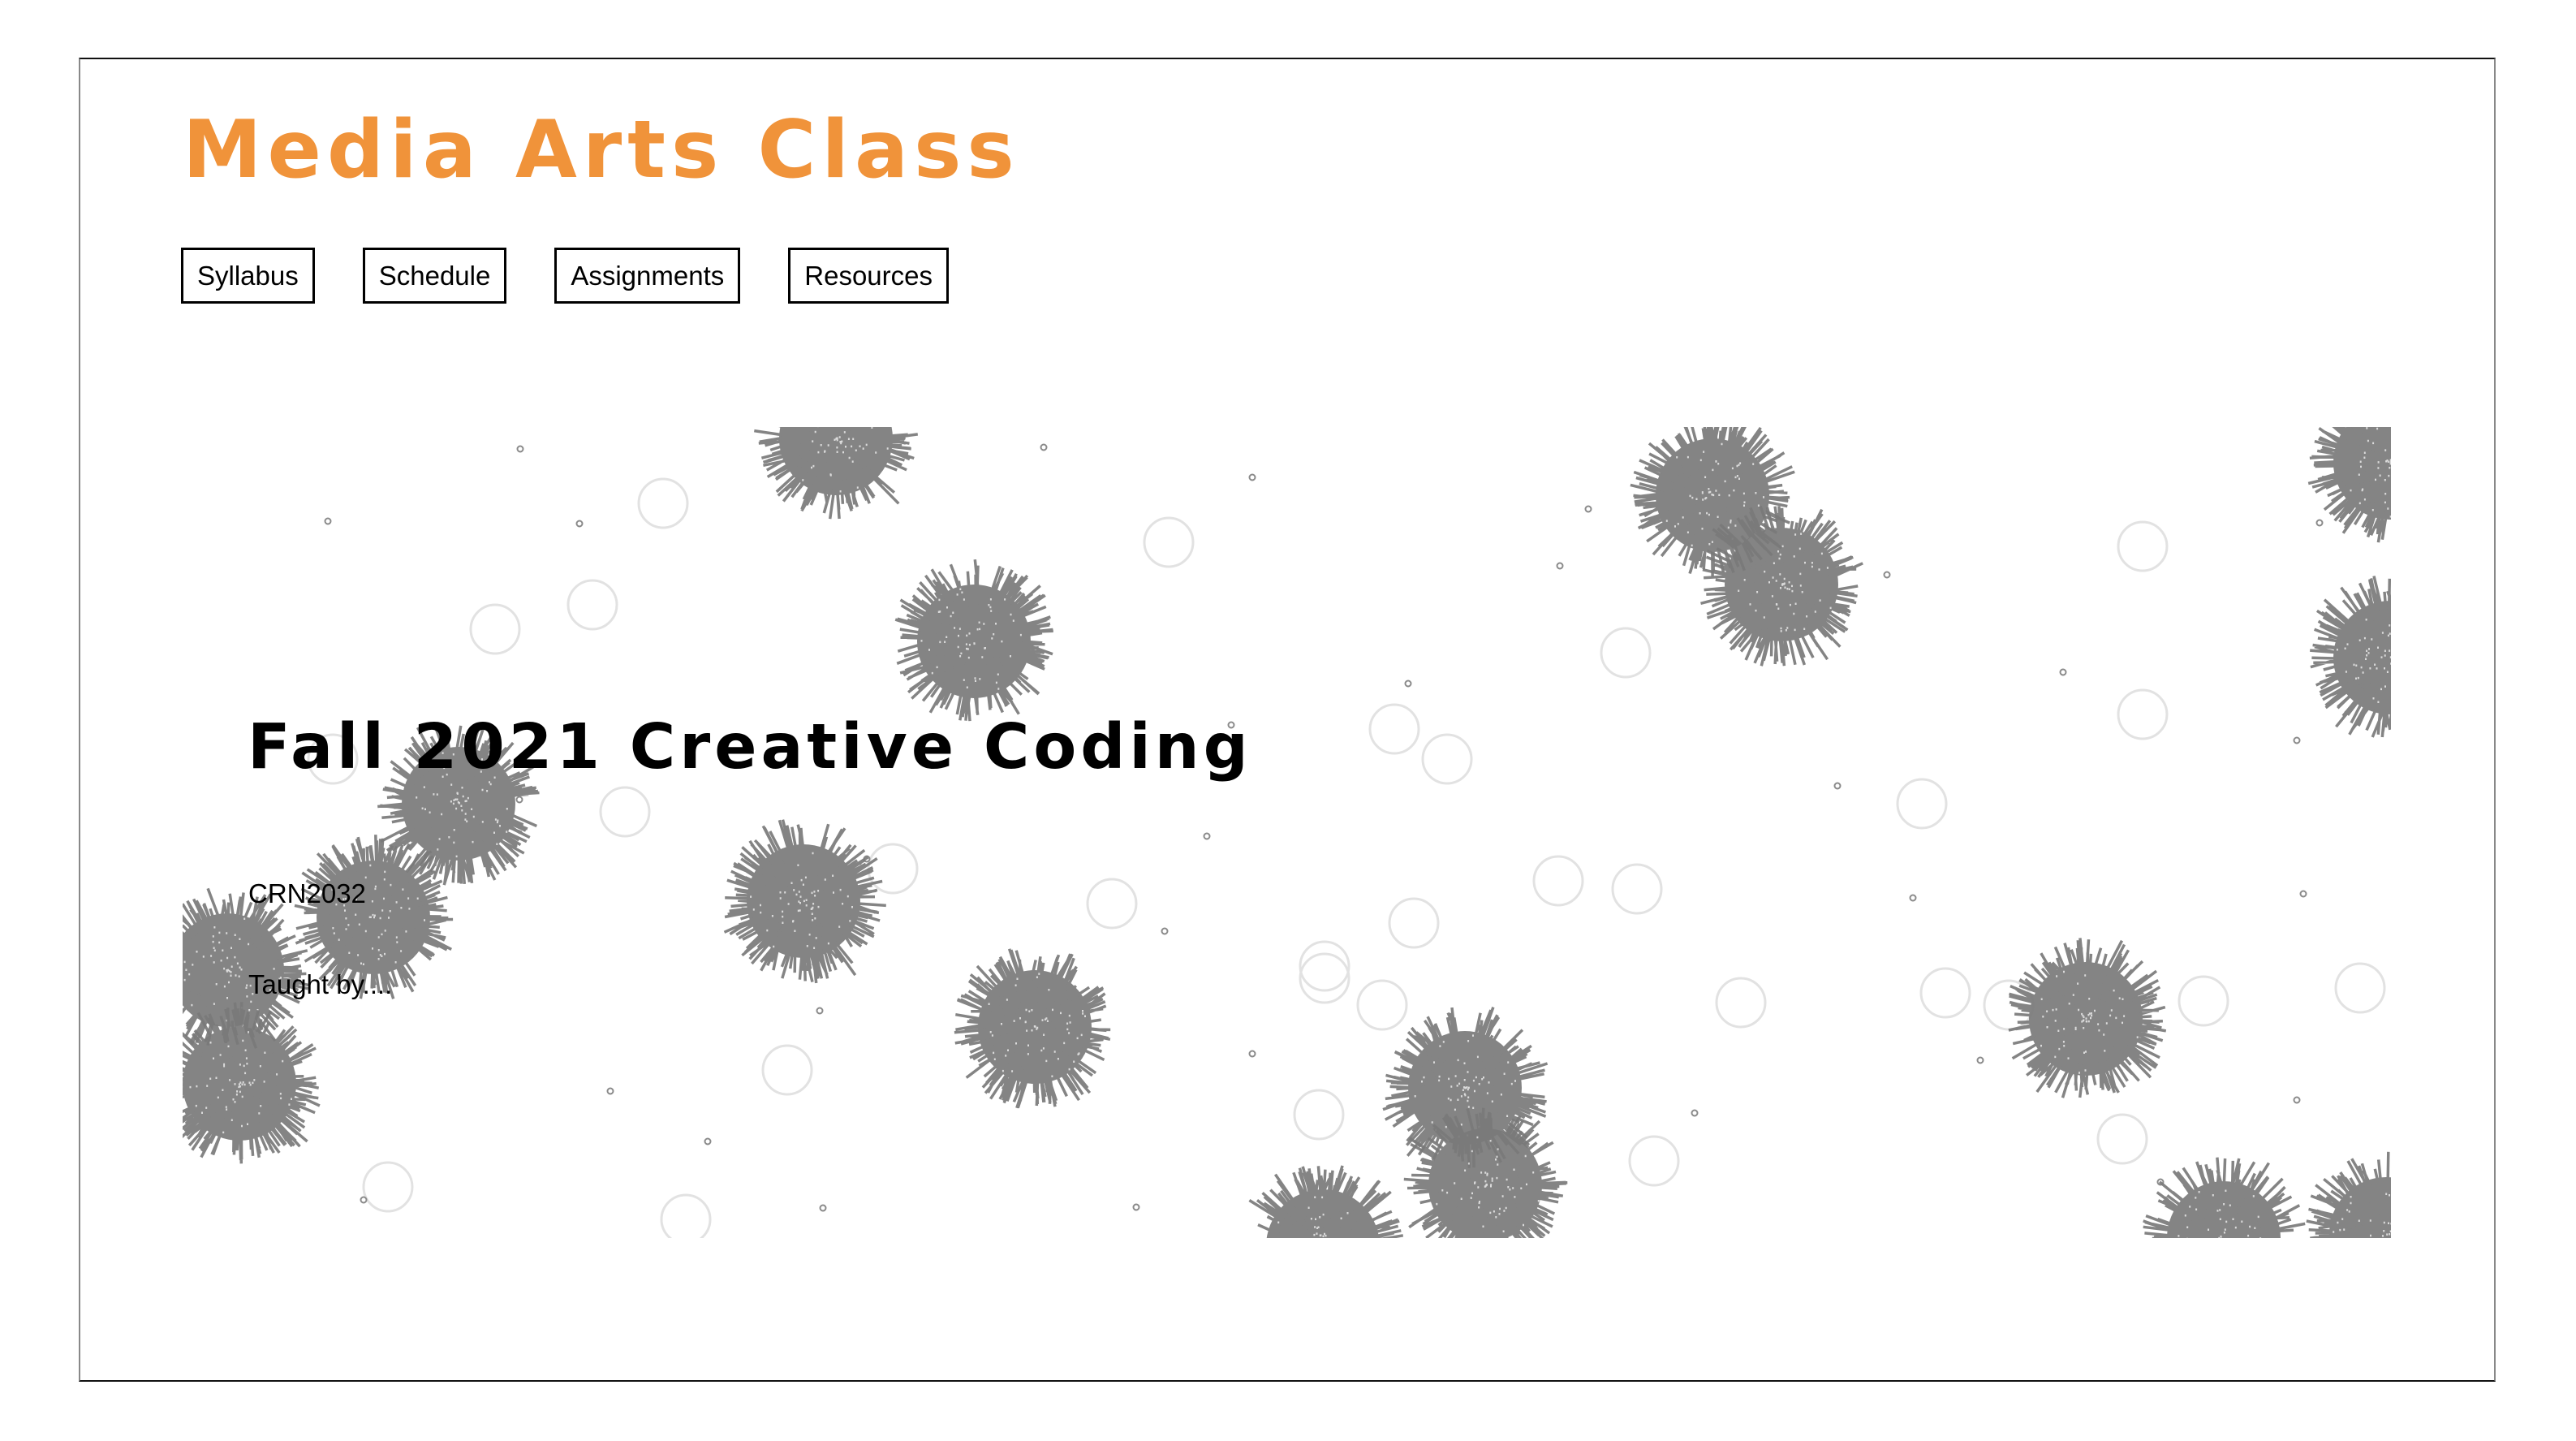 The image size is (2576, 1441). What do you see at coordinates (601, 150) in the screenshot?
I see `site-title: Media Arts Class` at bounding box center [601, 150].